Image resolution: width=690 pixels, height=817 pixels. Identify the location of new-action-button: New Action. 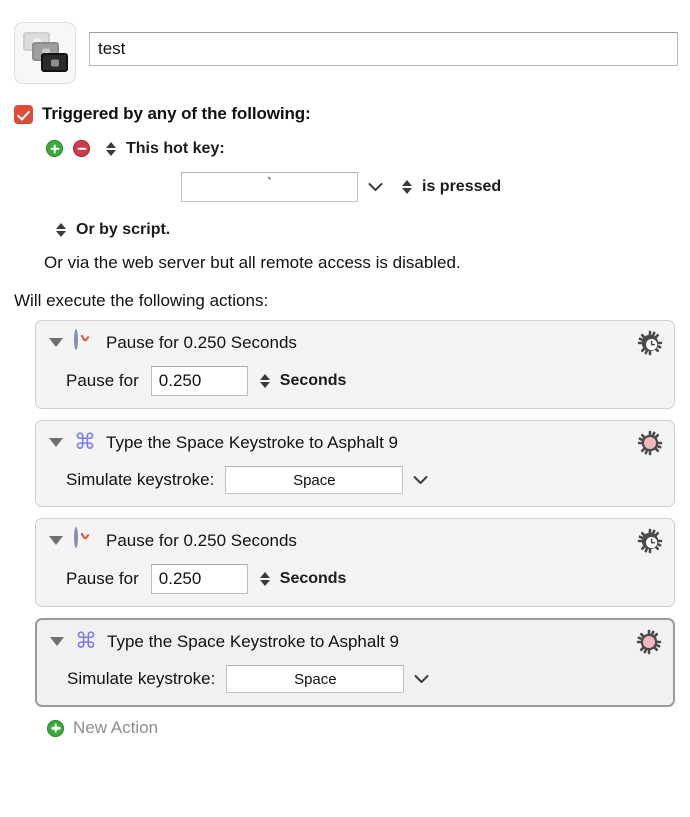
(368, 728).